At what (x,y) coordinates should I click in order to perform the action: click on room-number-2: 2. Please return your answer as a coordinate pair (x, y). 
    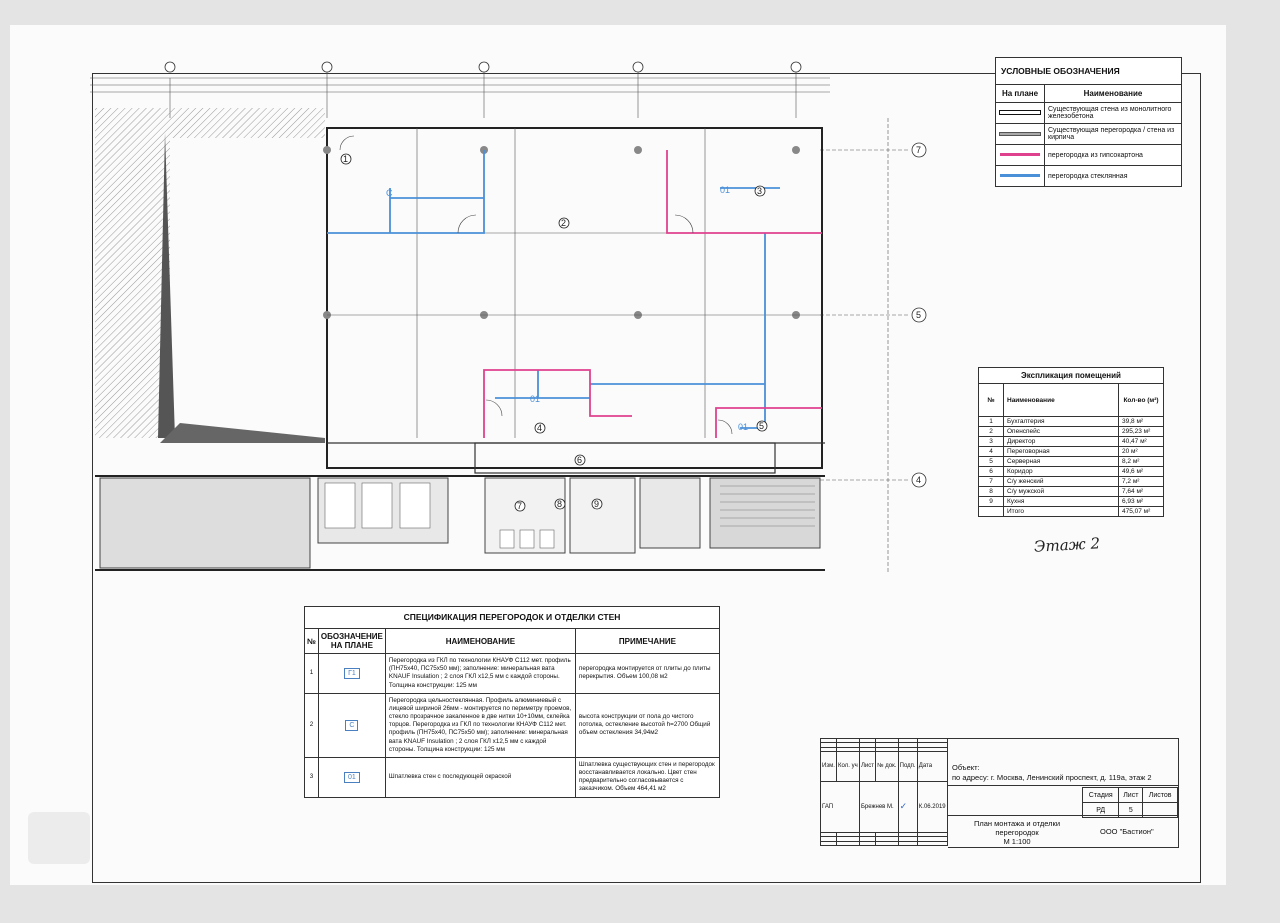
    Looking at the image, I should click on (563, 223).